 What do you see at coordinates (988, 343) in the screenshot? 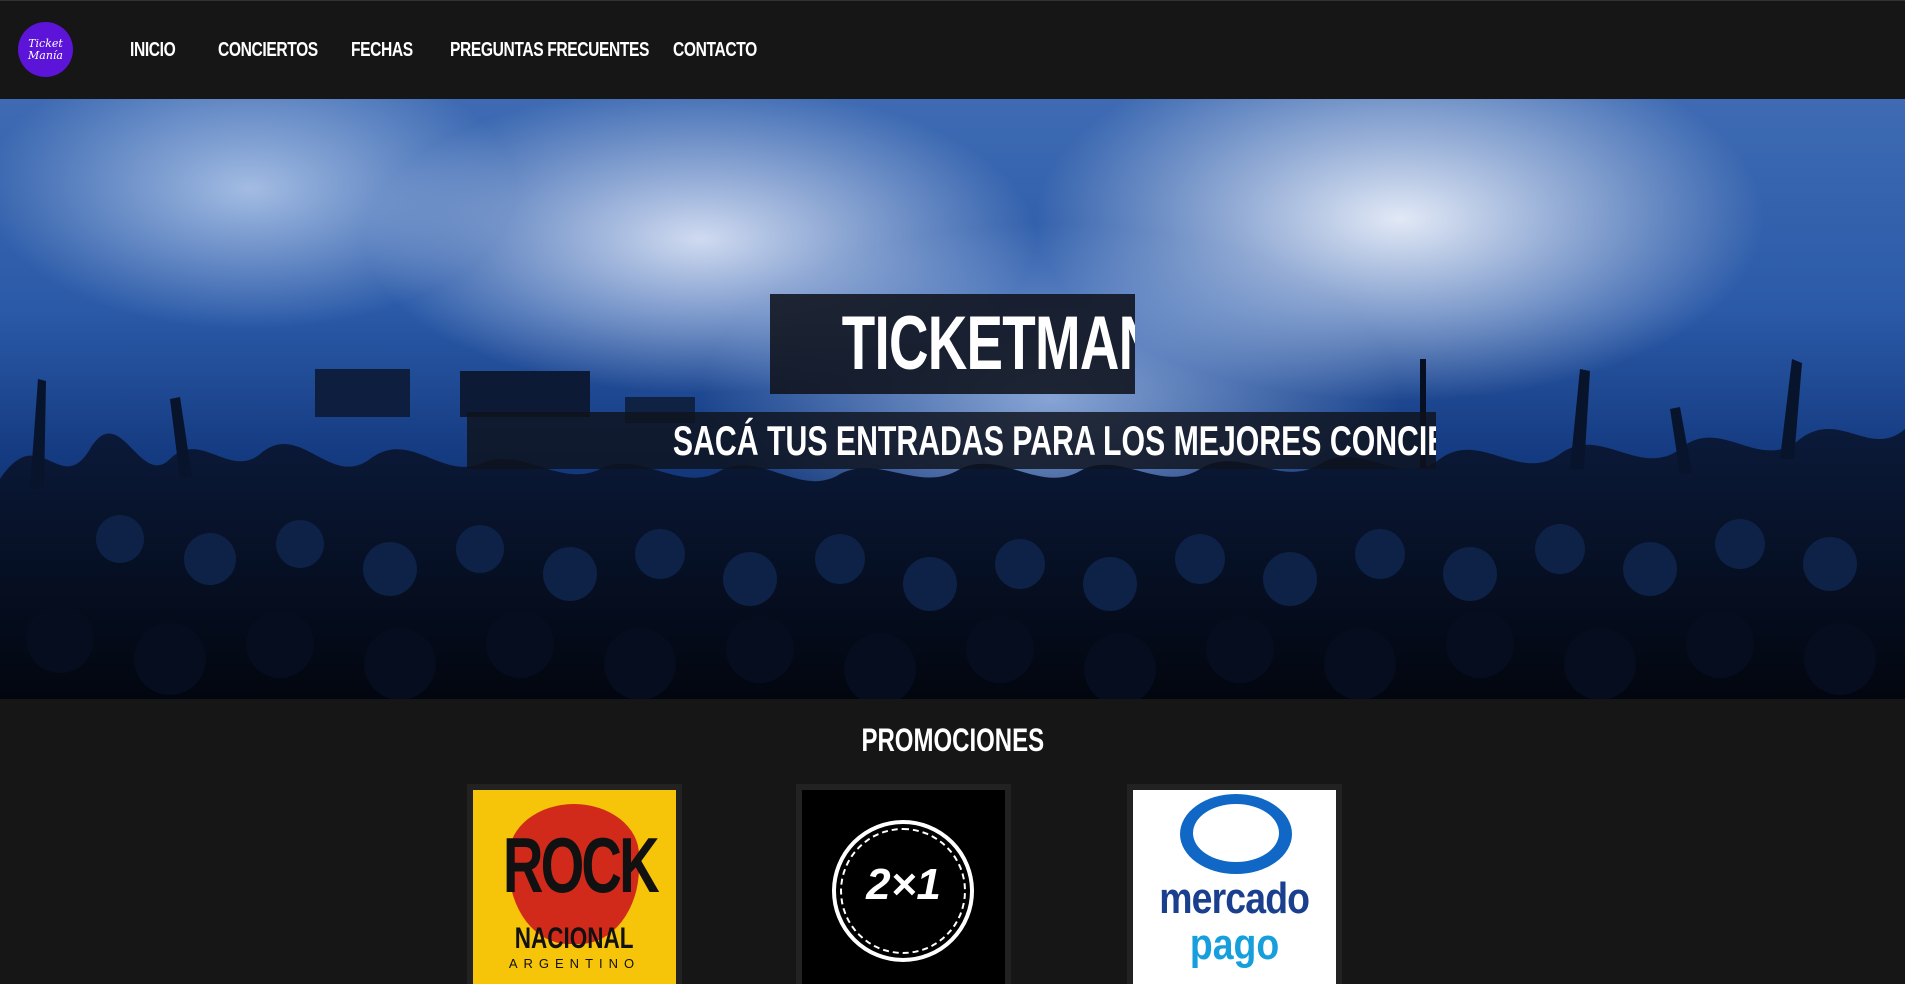
I see `hero-title-text: TICKETMANÍA` at bounding box center [988, 343].